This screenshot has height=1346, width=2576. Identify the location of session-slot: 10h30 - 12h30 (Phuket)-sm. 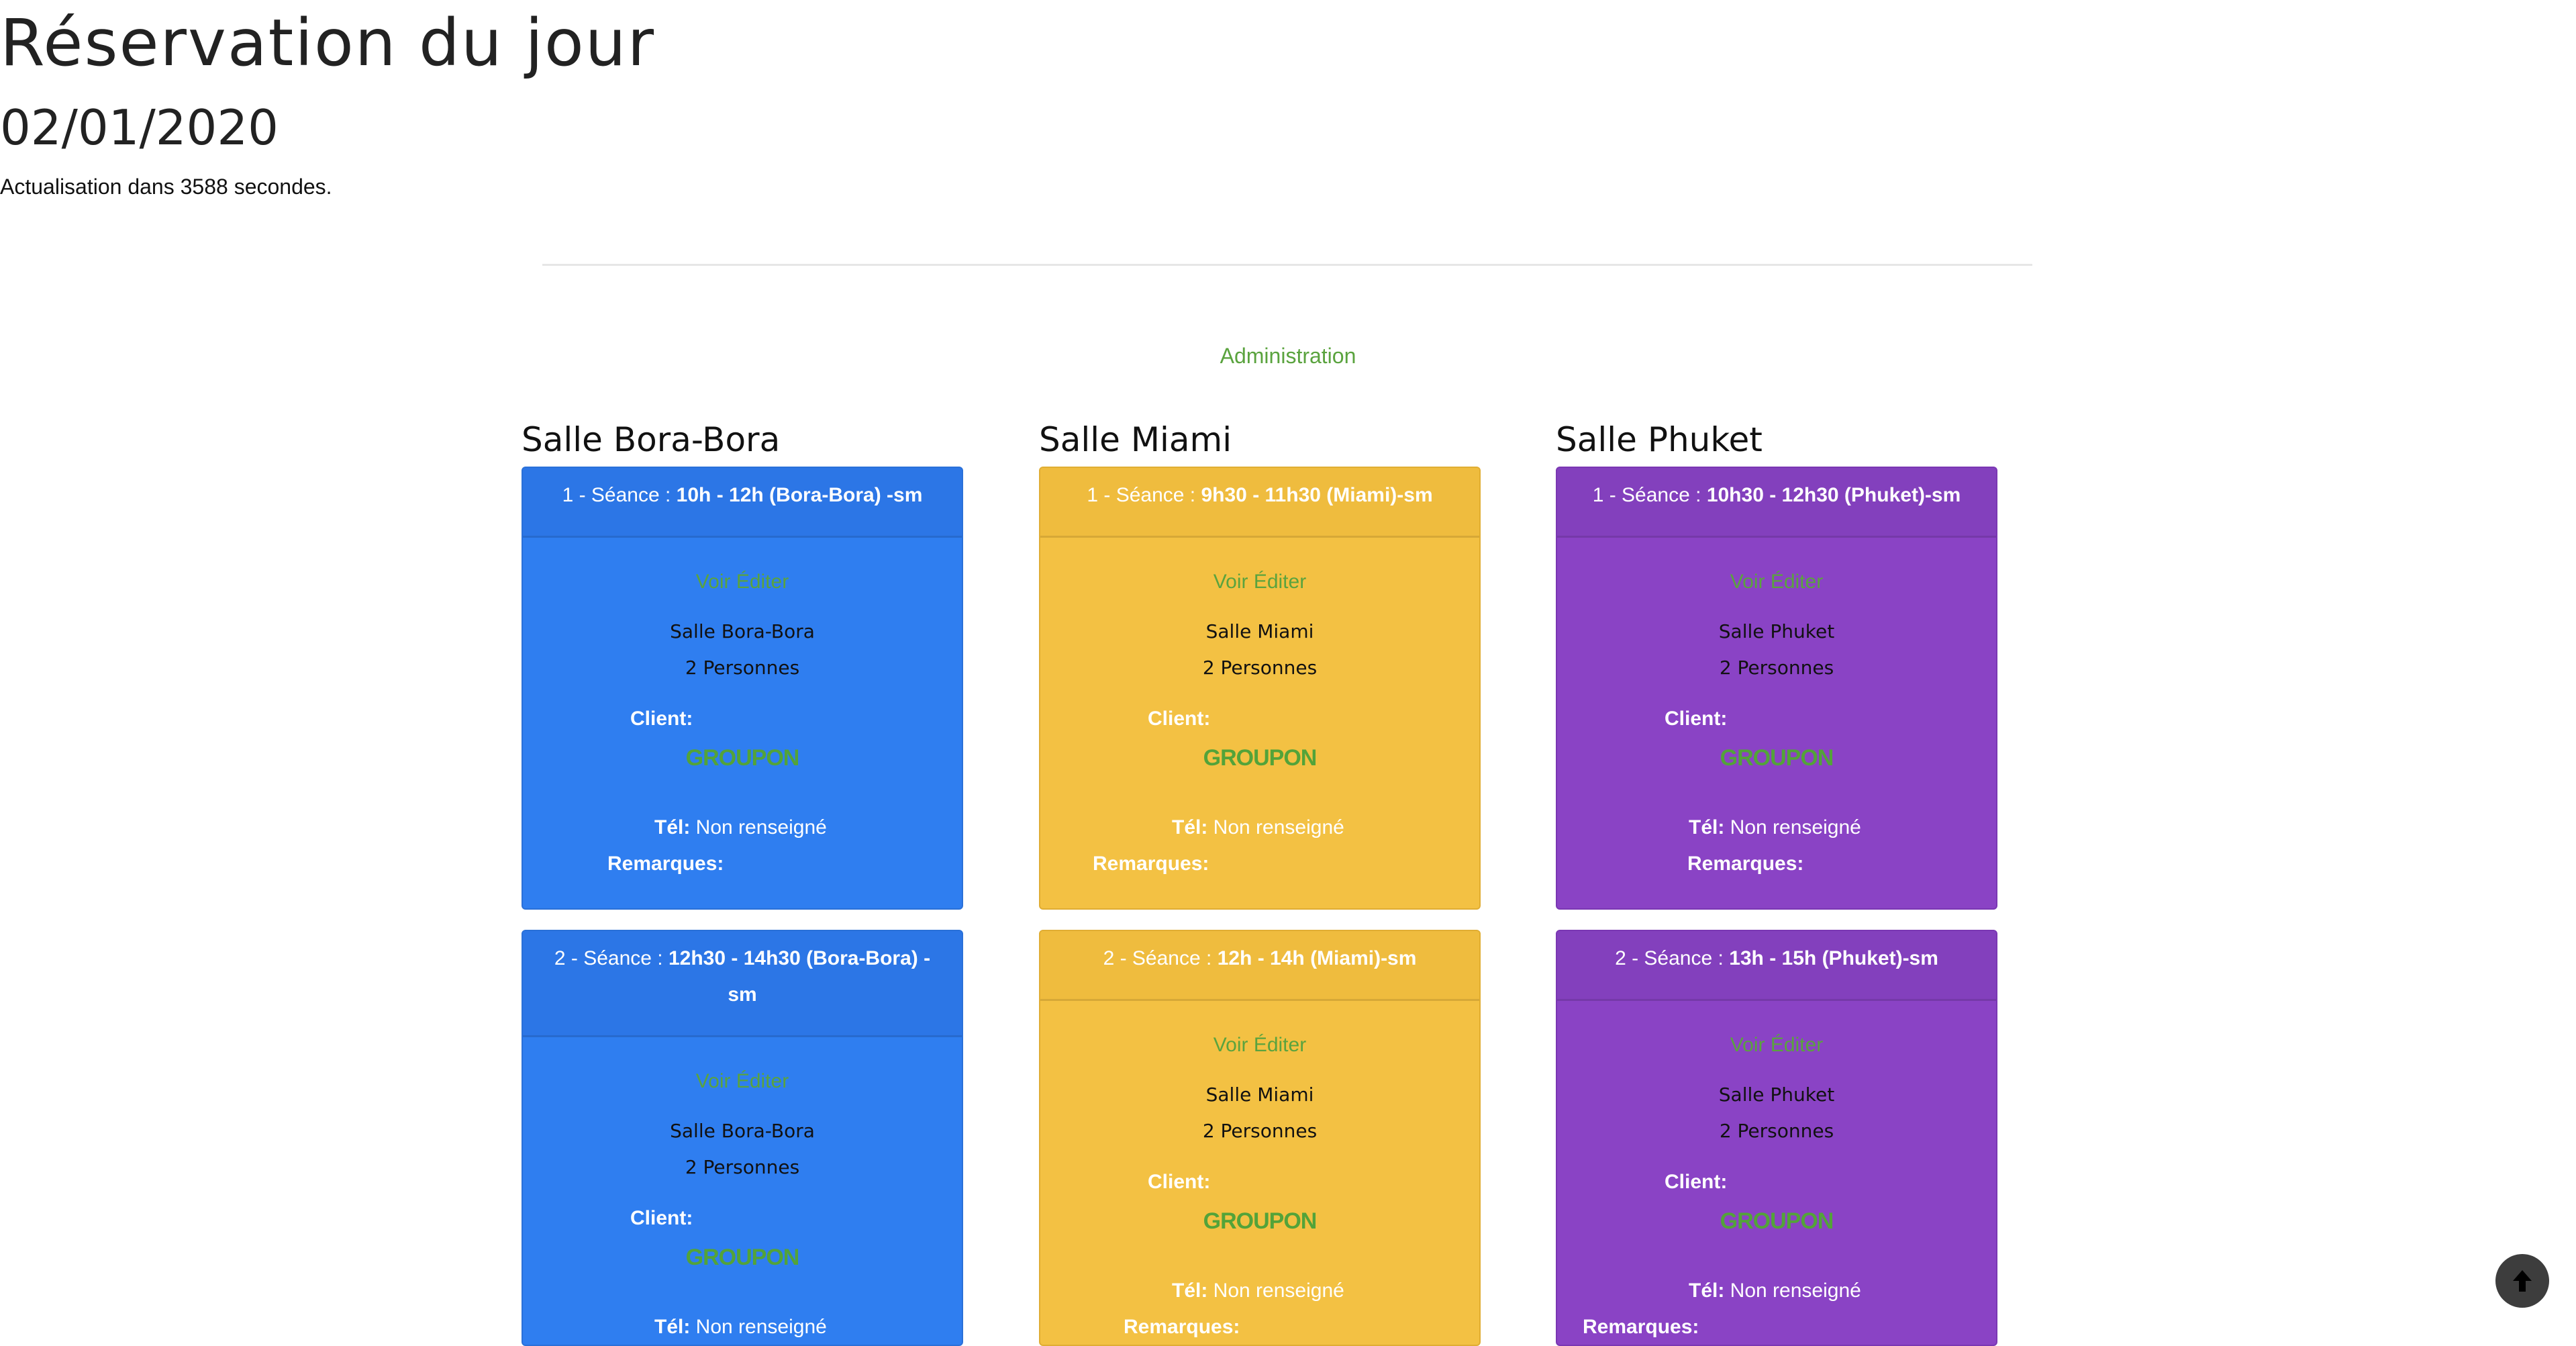
(1833, 495).